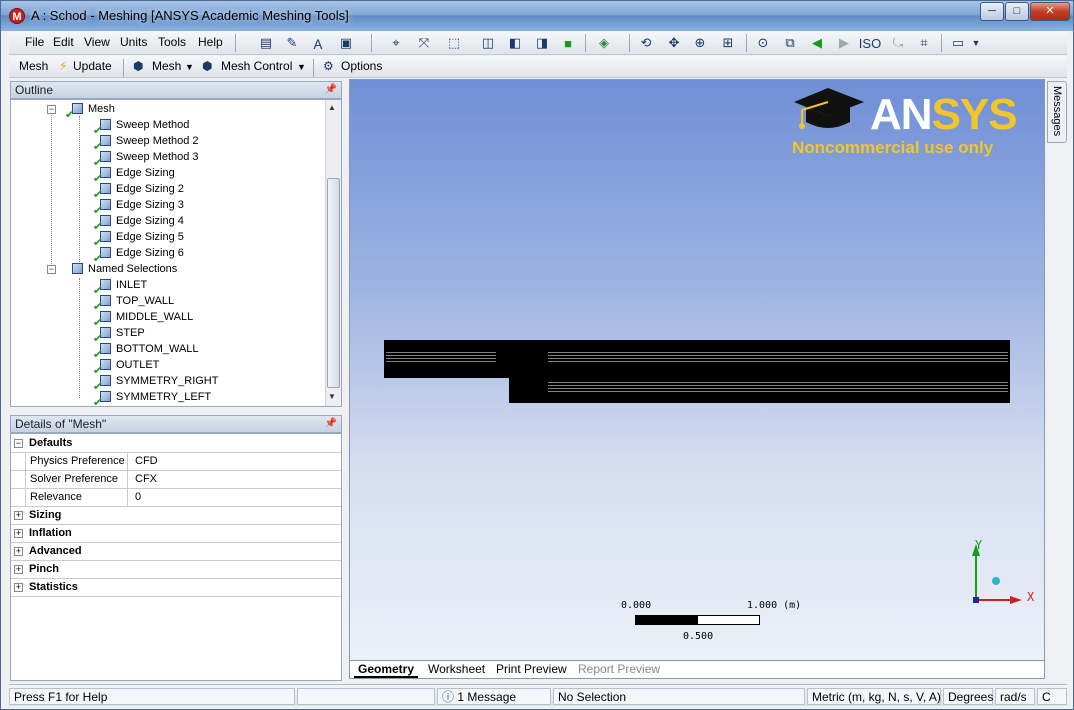  I want to click on tree-node-edge-sizing-5: ✔ Edge Sizing 5, so click(138, 239).